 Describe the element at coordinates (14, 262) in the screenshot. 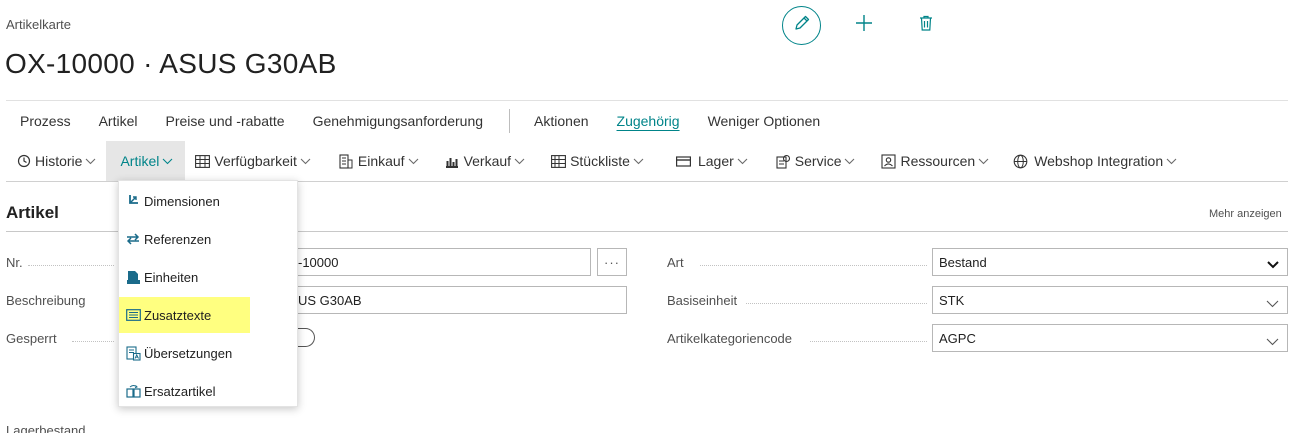

I see `field-label-nr: Nr.` at that location.